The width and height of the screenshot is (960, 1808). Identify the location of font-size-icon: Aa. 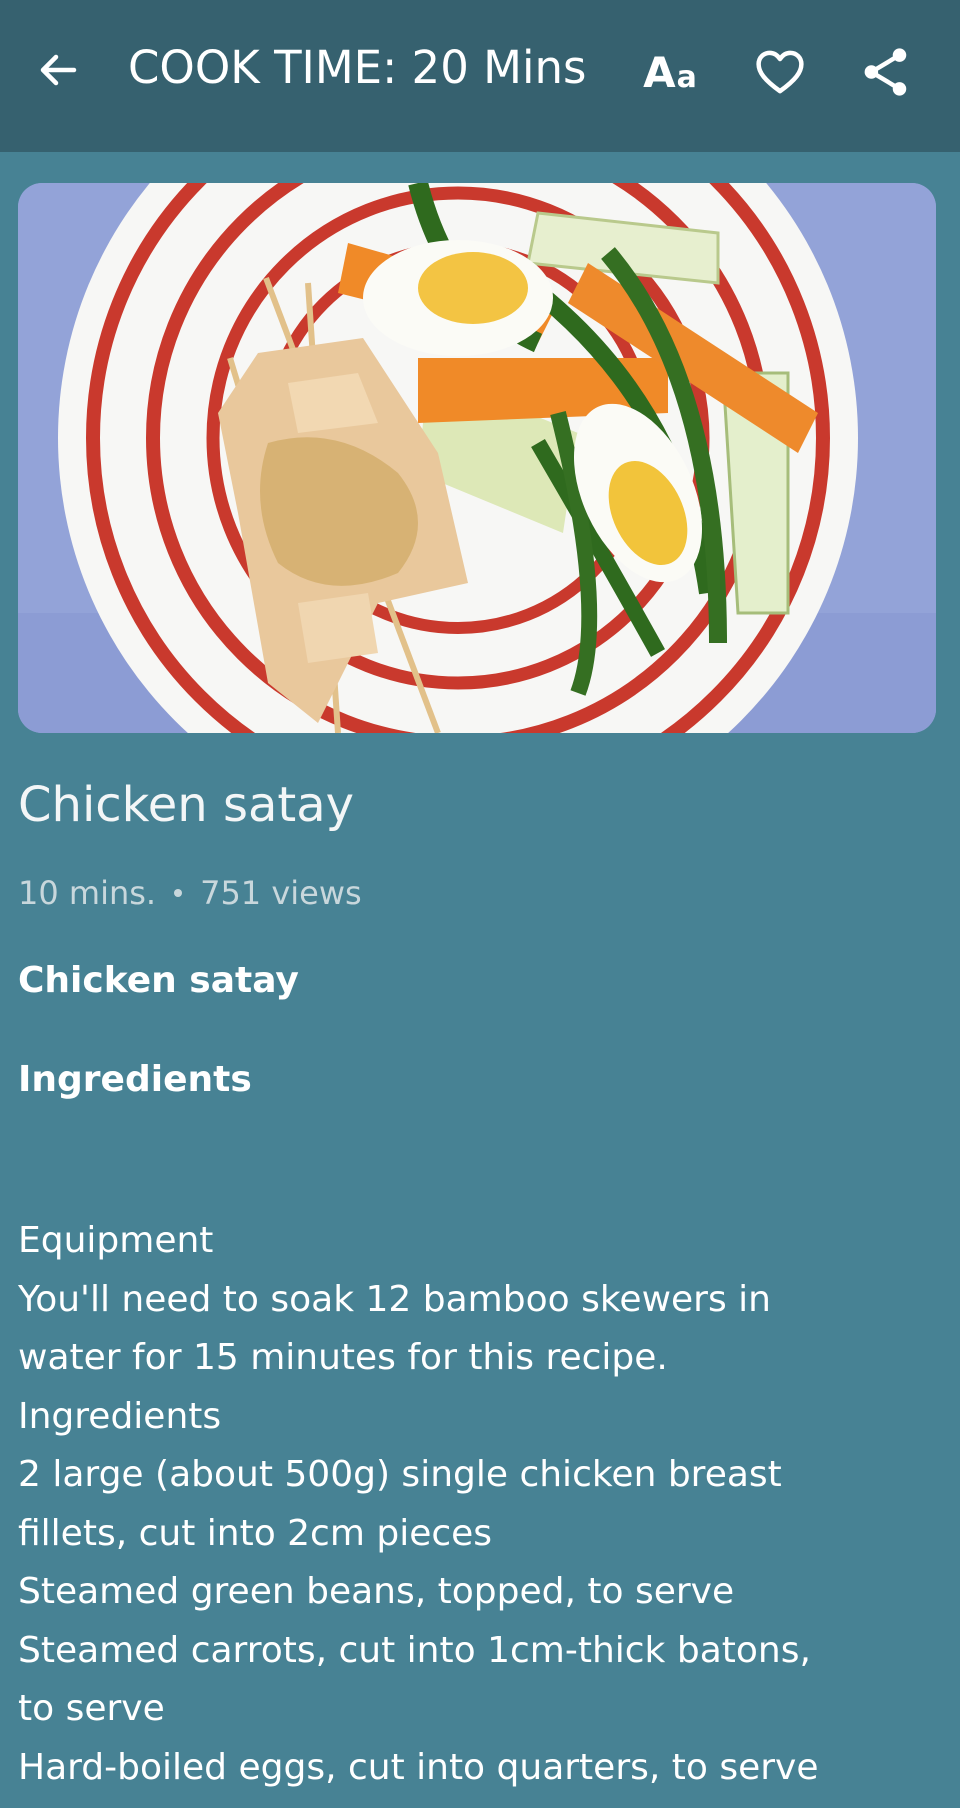
(670, 72).